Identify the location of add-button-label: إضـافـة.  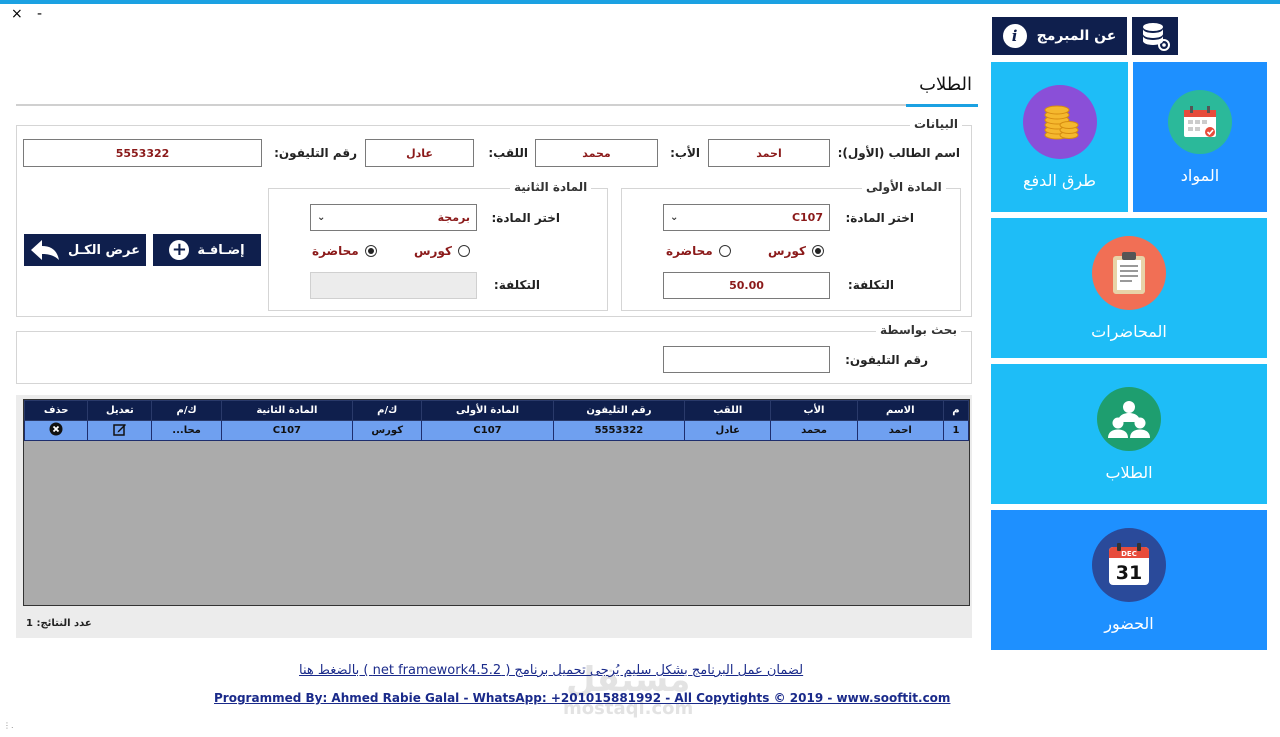
(221, 250).